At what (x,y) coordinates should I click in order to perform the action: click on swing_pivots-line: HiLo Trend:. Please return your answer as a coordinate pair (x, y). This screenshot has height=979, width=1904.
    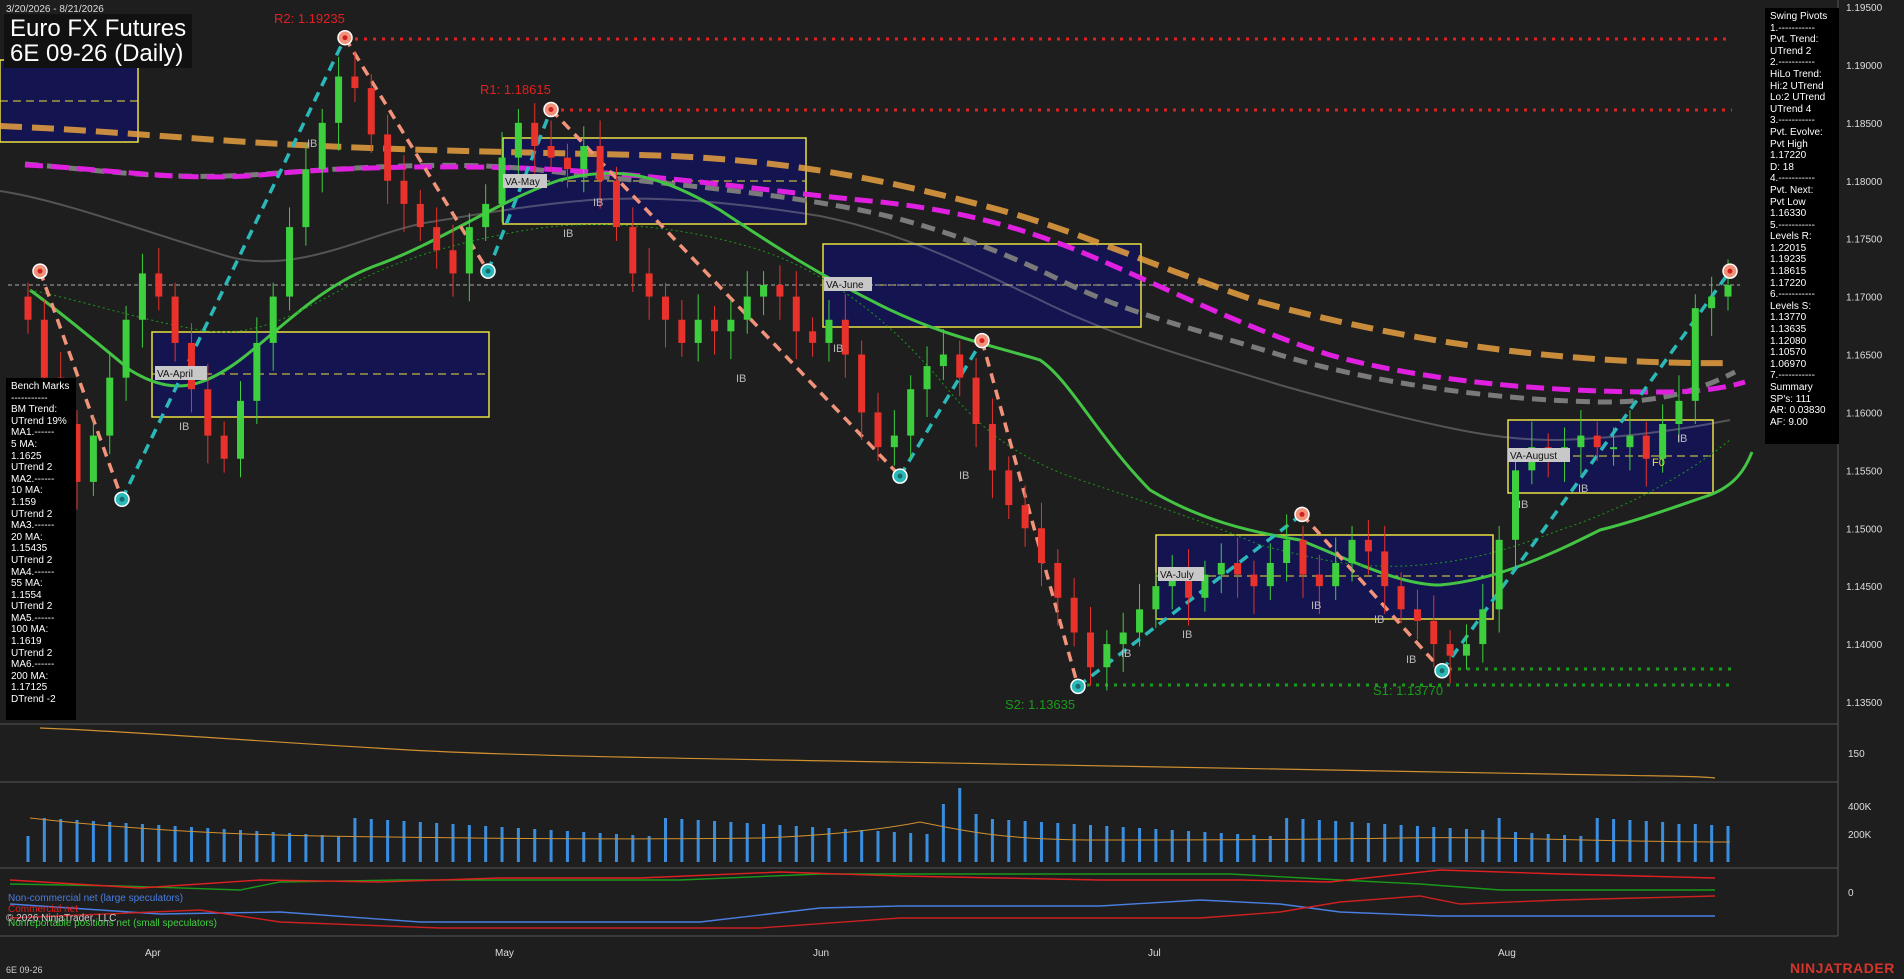
    Looking at the image, I should click on (1796, 74).